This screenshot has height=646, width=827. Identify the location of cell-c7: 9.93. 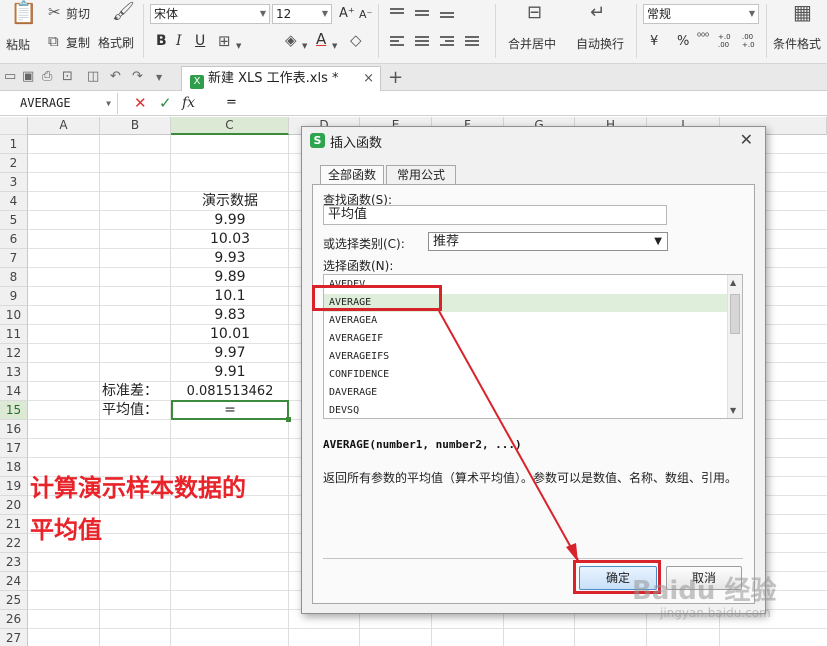
(230, 258).